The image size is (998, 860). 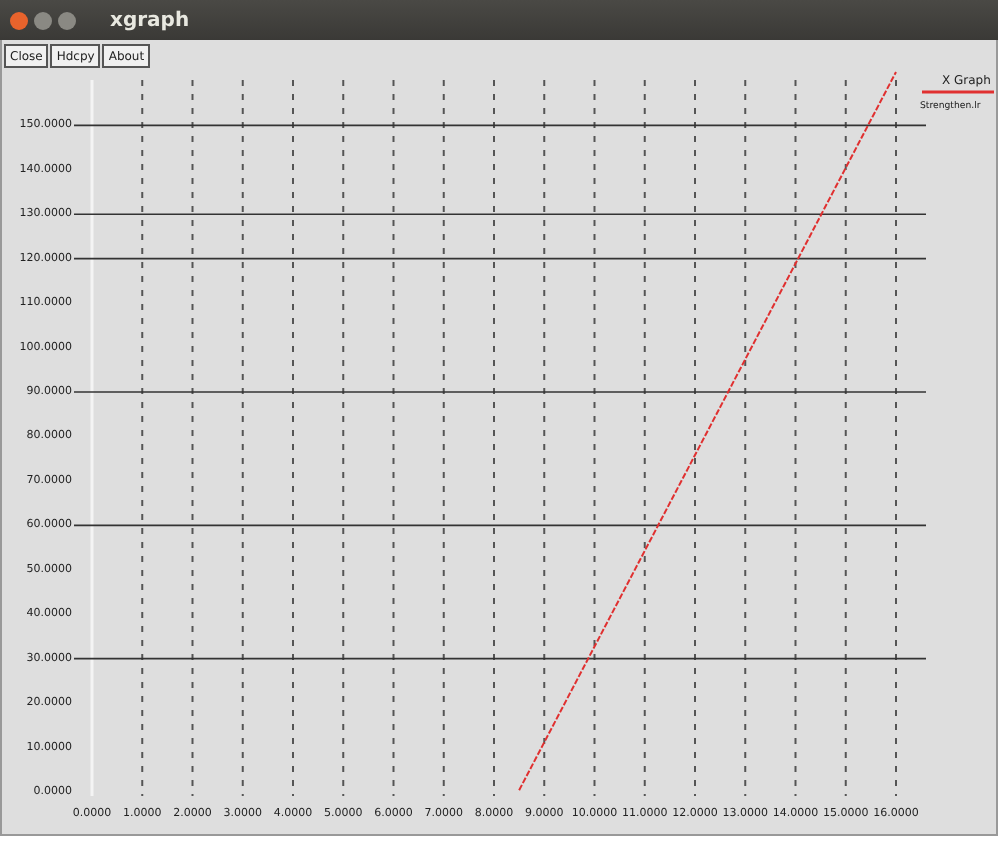 What do you see at coordinates (43, 20) in the screenshot?
I see `minimize-icon` at bounding box center [43, 20].